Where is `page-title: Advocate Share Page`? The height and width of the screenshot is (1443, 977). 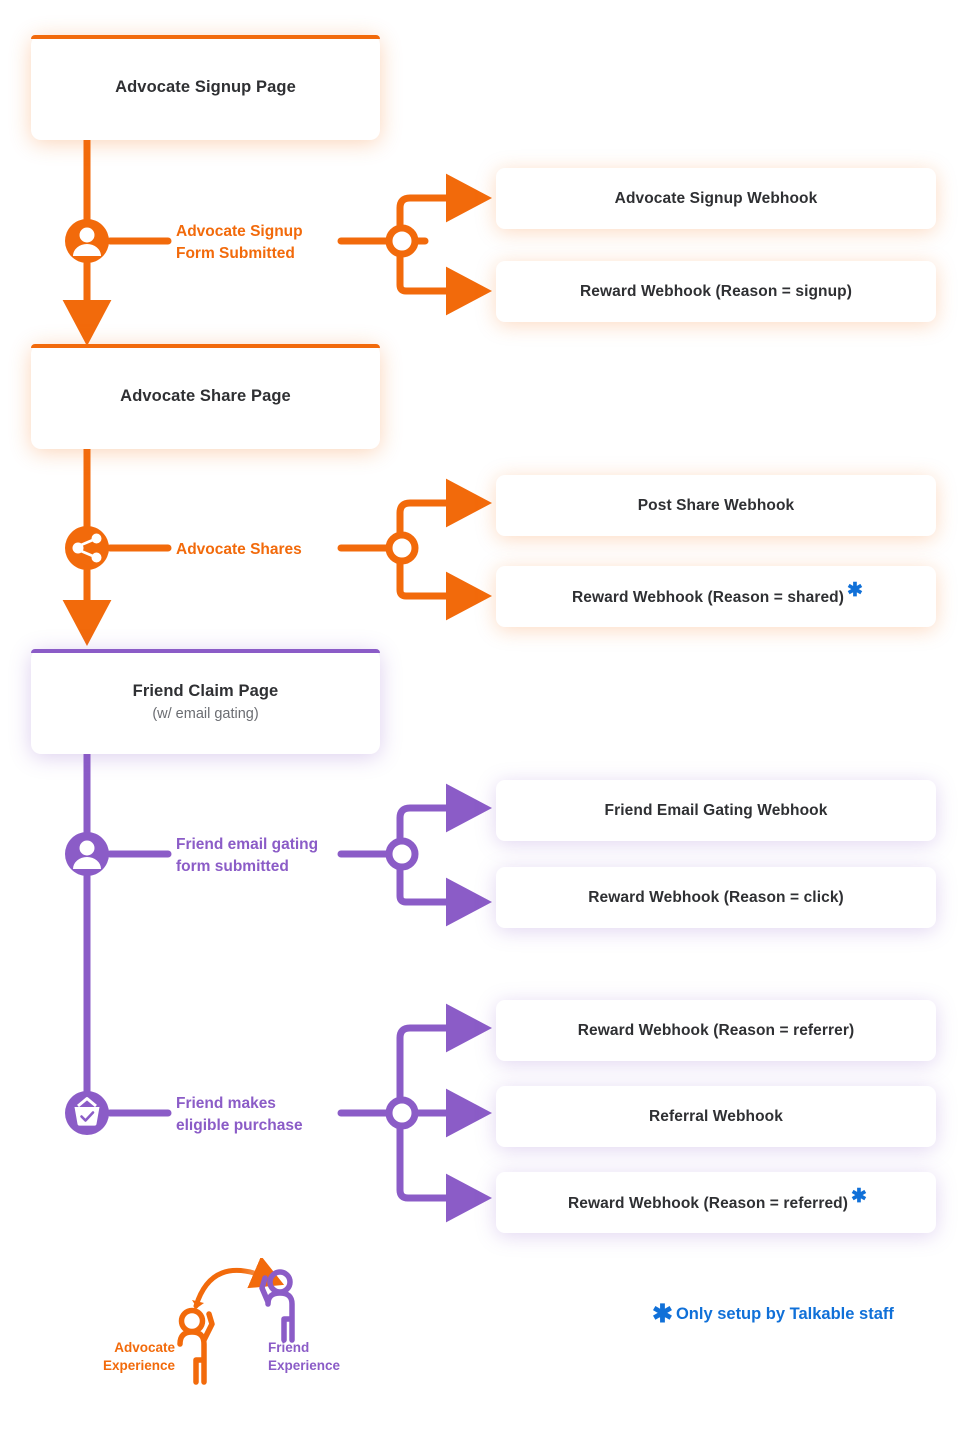 page-title: Advocate Share Page is located at coordinates (205, 396).